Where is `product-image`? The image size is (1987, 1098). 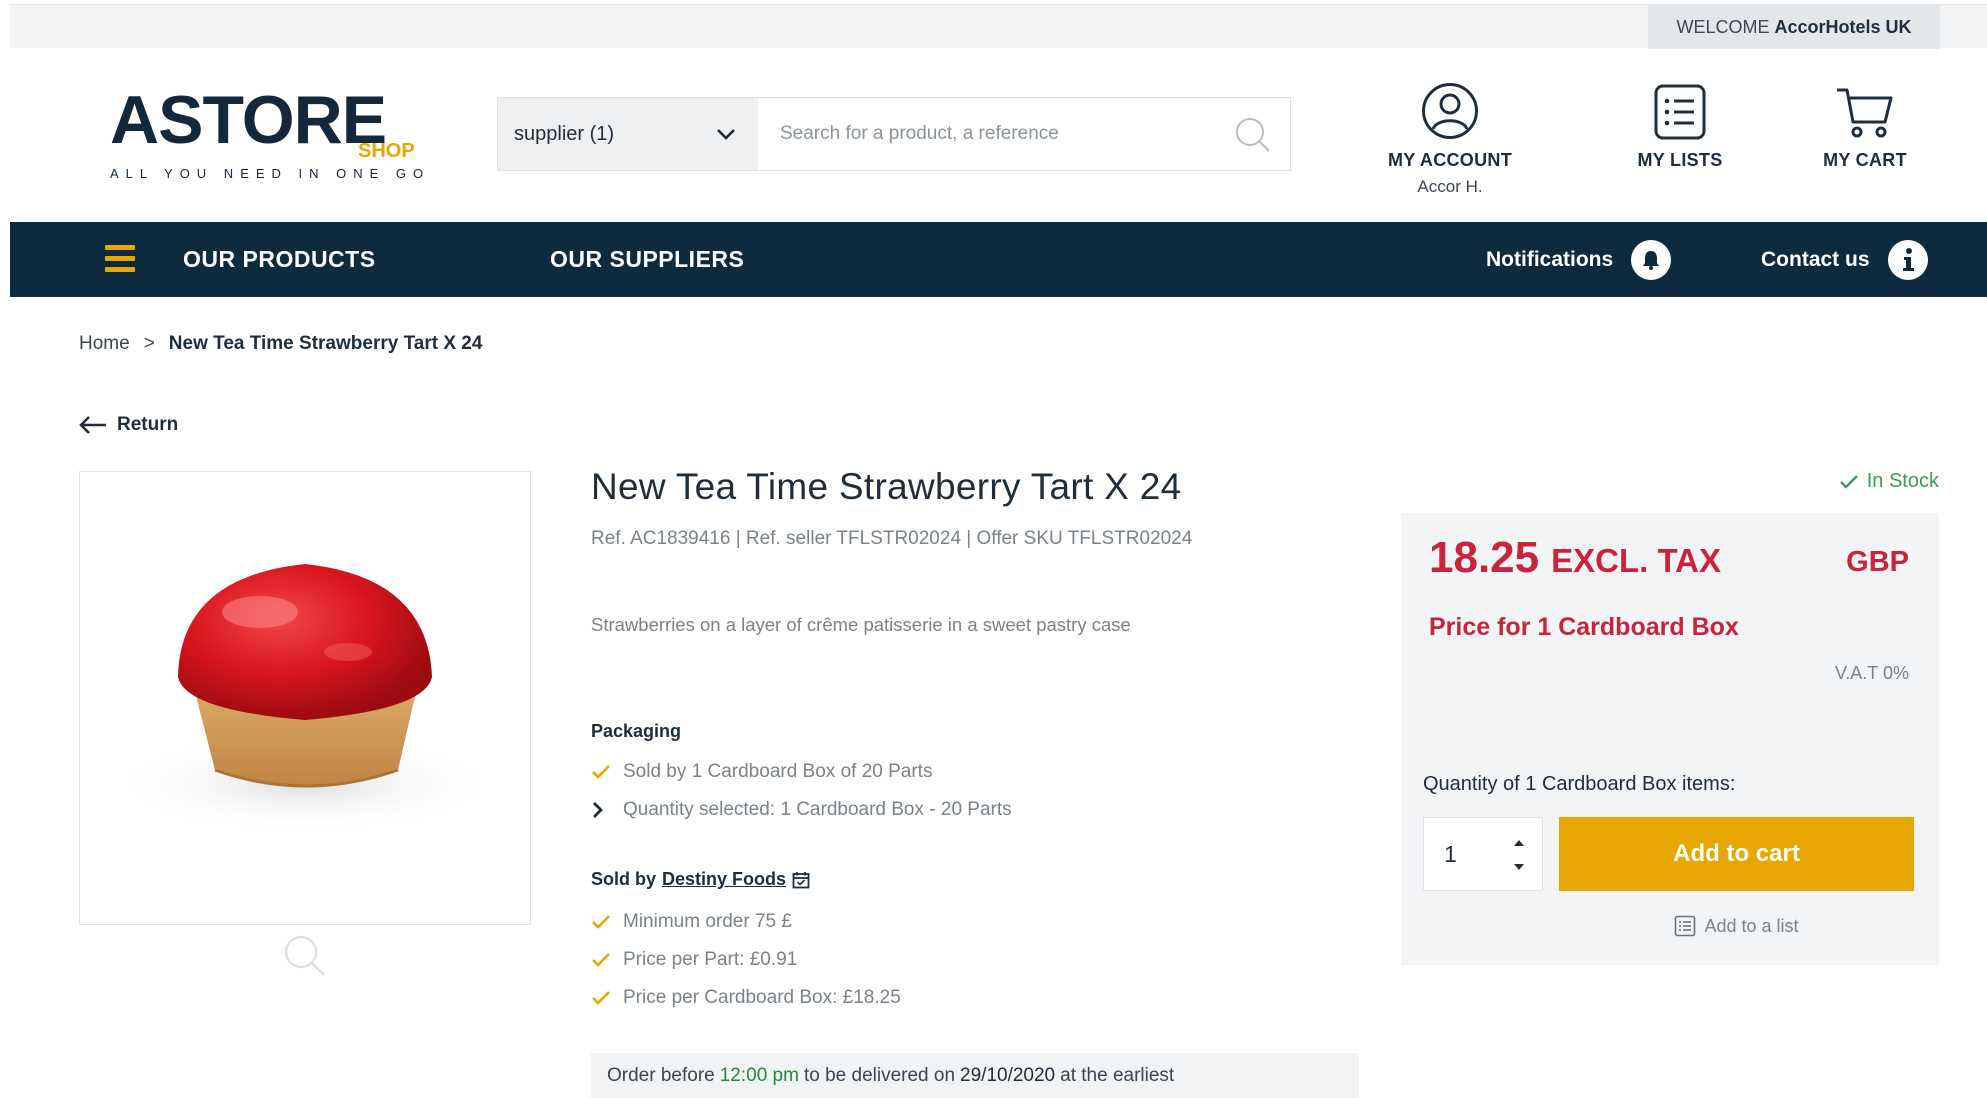 product-image is located at coordinates (305, 698).